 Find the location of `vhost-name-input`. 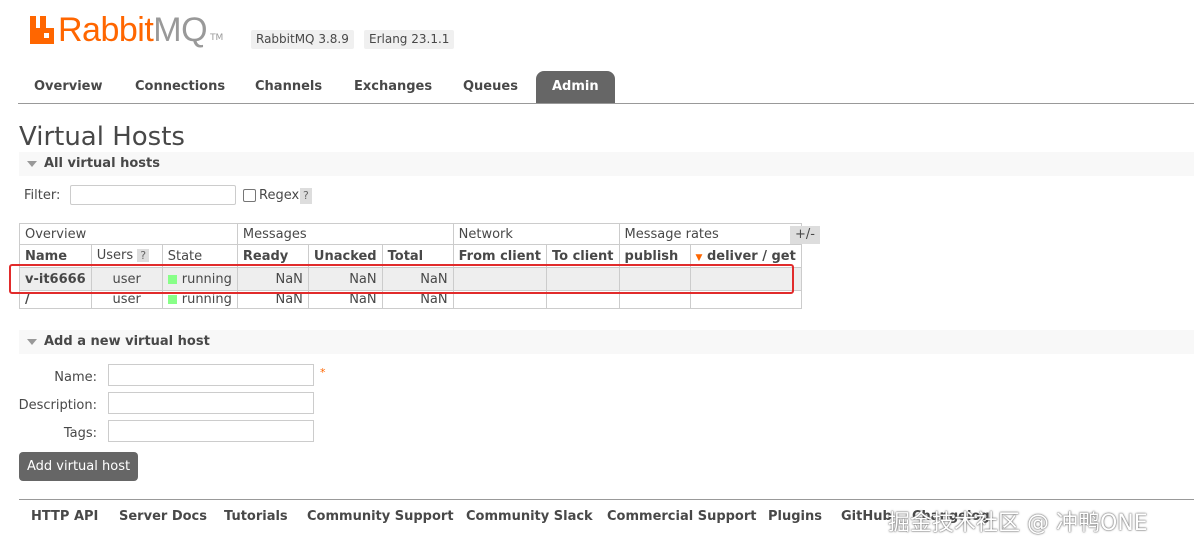

vhost-name-input is located at coordinates (211, 375).